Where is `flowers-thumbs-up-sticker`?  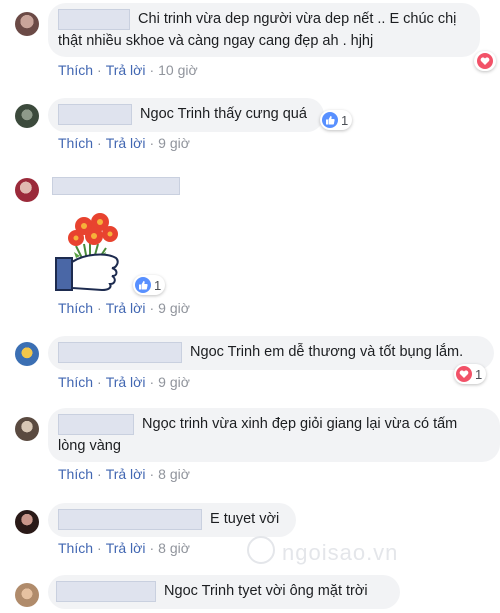
flowers-thumbs-up-sticker is located at coordinates (90, 249).